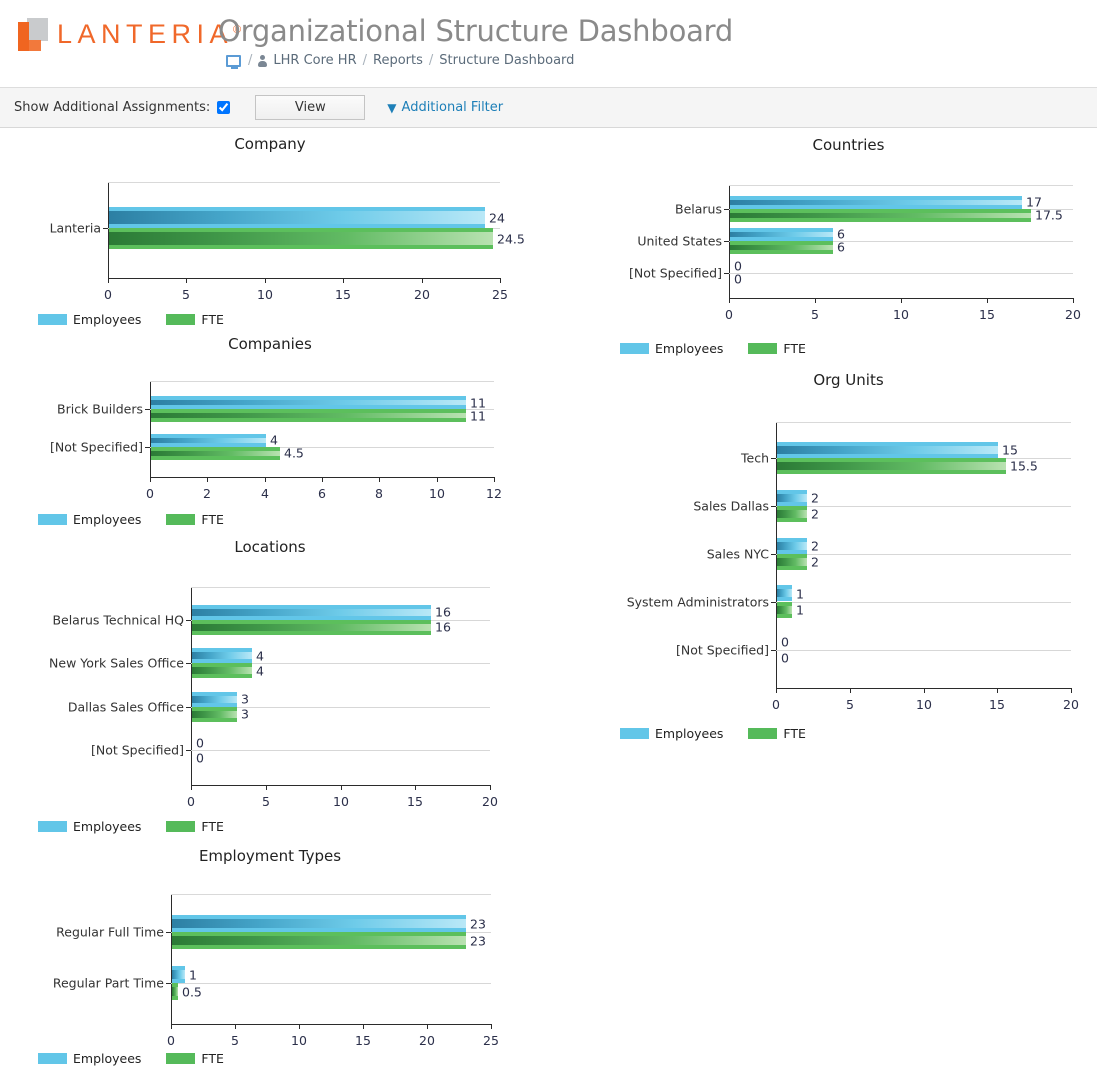  I want to click on bar-org-units-3-employees, so click(784, 593).